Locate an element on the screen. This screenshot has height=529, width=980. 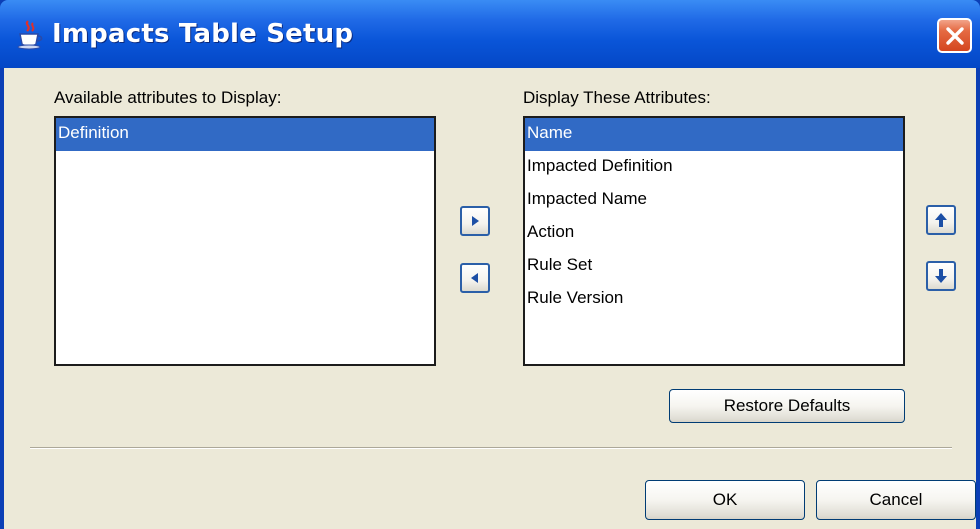
move-up-button is located at coordinates (941, 220).